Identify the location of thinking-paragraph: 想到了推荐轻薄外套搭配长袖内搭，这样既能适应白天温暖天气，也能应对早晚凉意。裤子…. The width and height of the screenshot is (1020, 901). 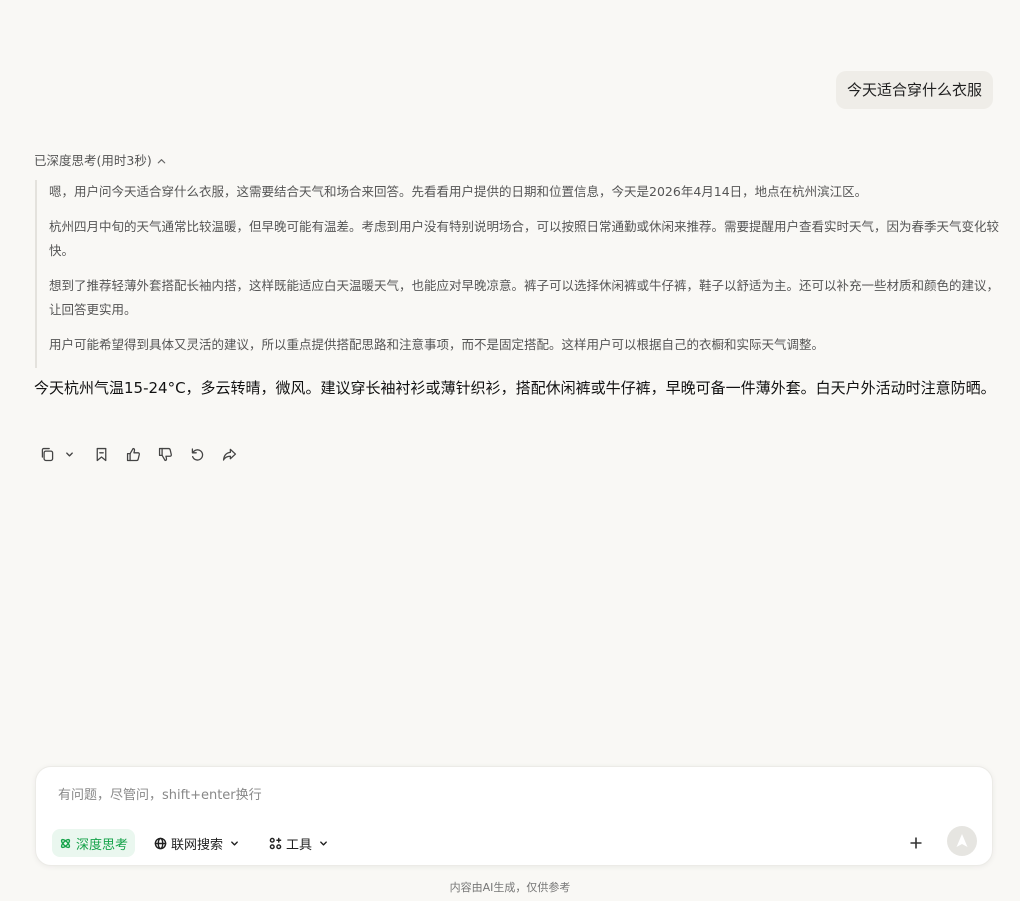
(524, 297).